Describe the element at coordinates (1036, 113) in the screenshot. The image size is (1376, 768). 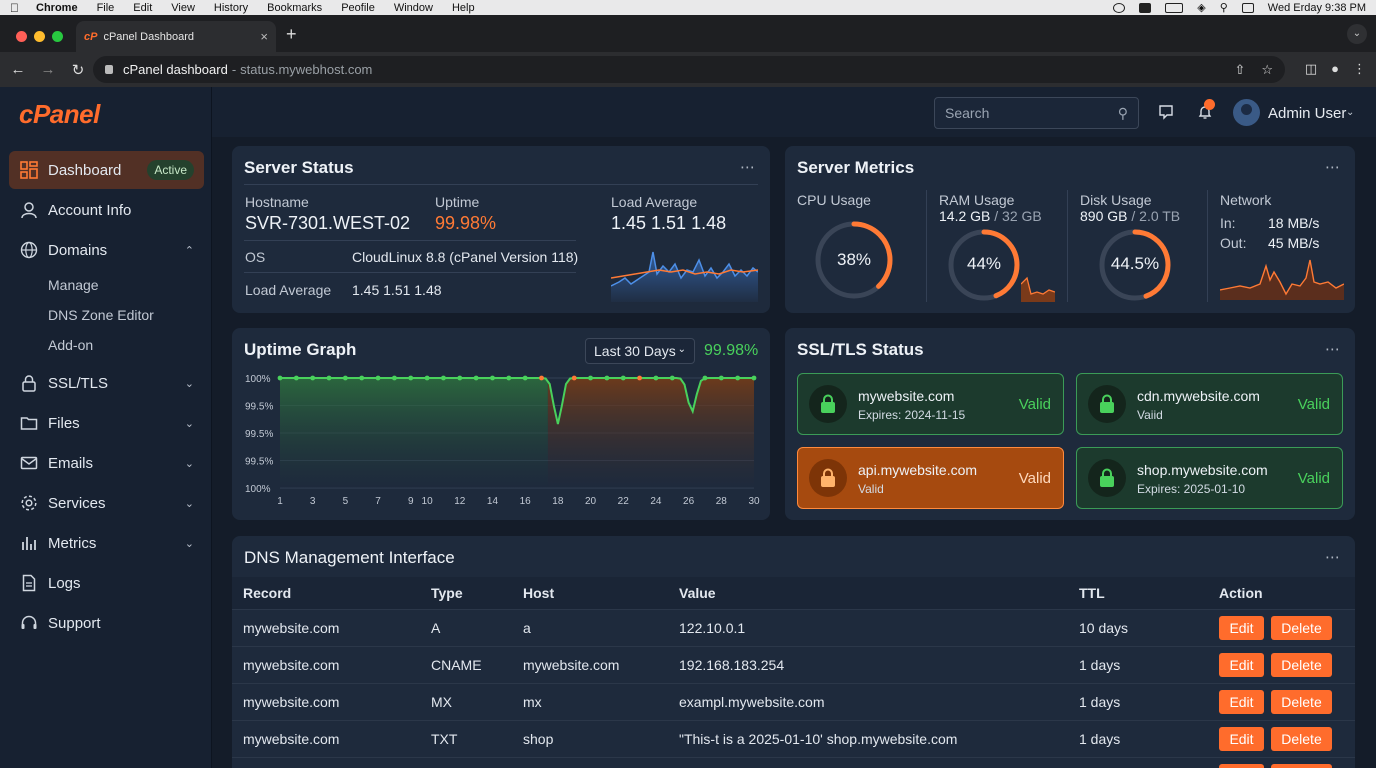
I see `search-input: Search ⚲` at that location.